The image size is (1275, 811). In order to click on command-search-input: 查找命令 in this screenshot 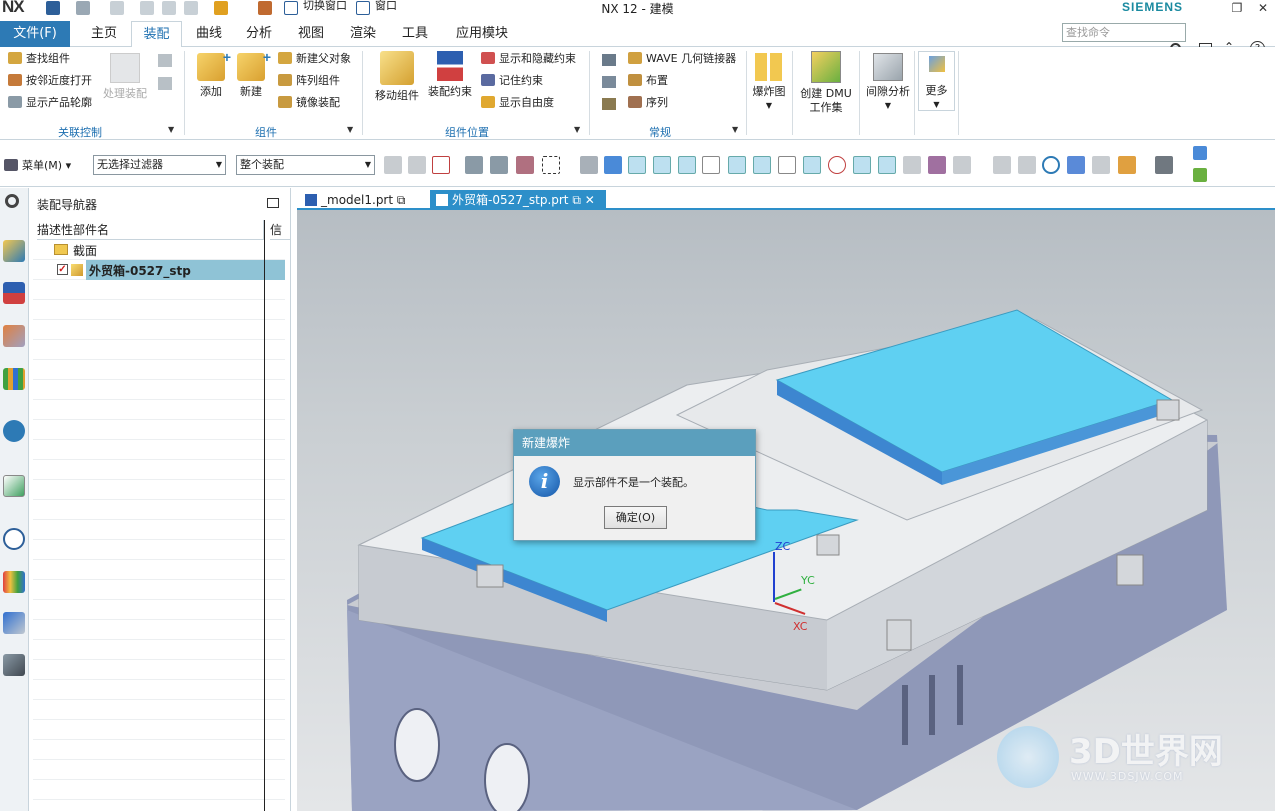, I will do `click(1124, 32)`.